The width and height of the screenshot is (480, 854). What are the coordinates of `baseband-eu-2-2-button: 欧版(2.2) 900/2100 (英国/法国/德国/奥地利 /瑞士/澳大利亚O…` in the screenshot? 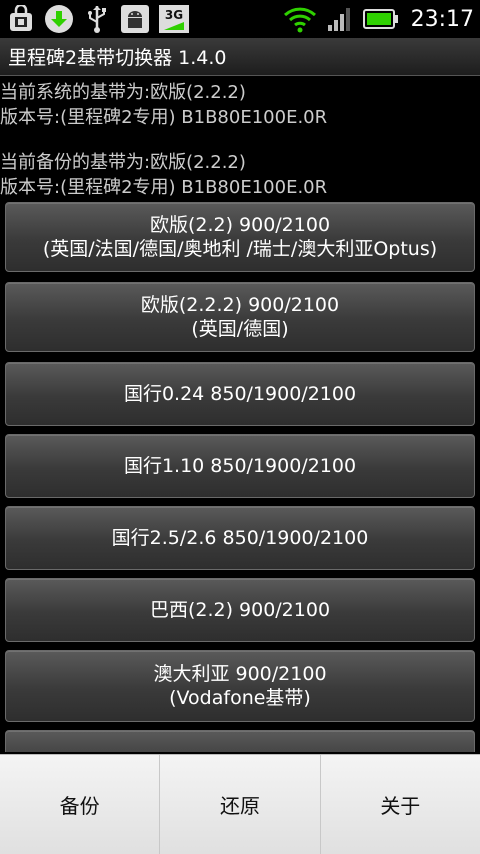 It's located at (240, 237).